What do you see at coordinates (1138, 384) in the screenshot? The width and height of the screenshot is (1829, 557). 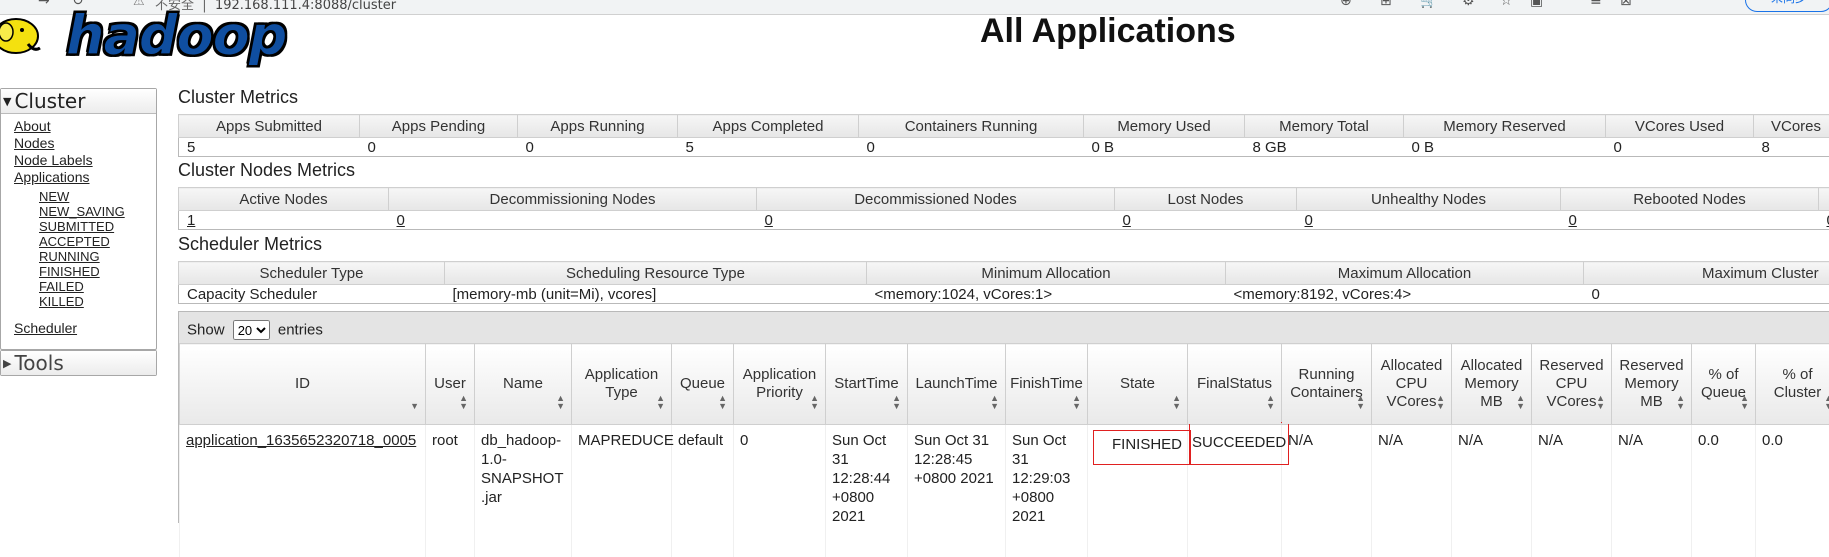 I see `col-header-state: State▲▼` at bounding box center [1138, 384].